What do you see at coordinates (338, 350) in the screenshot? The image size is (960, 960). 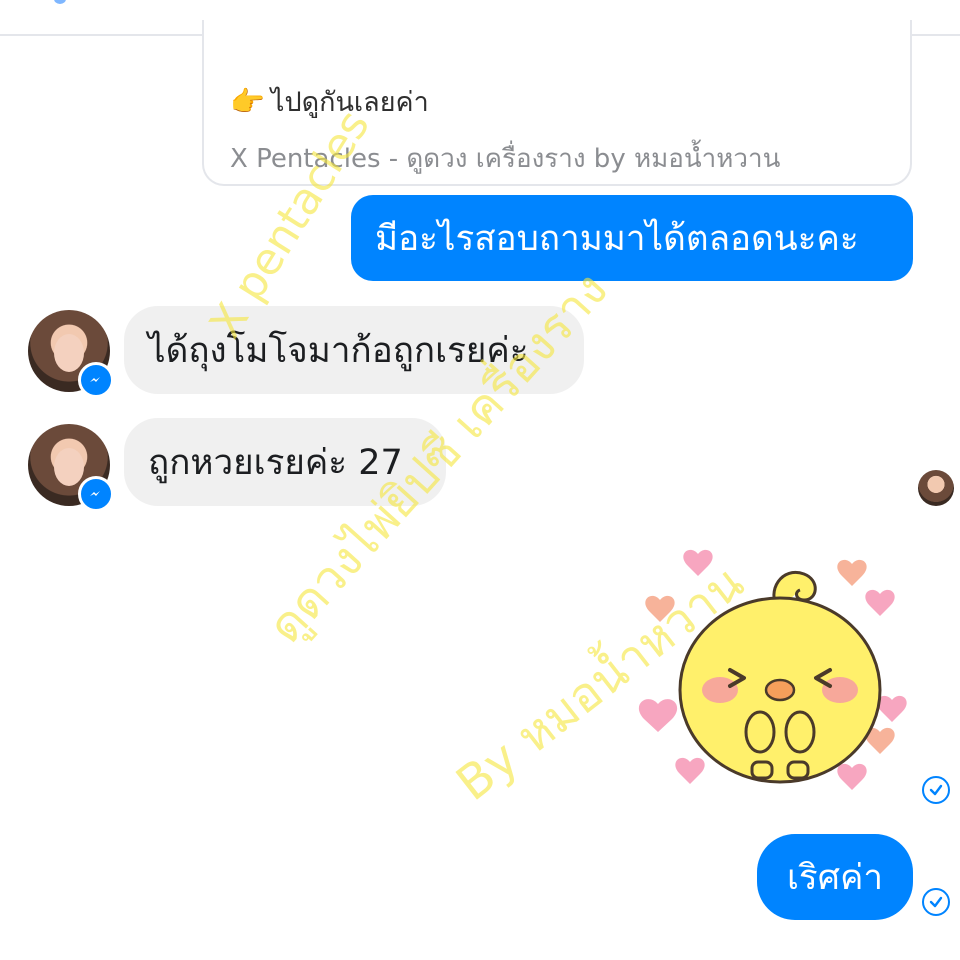 I see `message-text: ได้ถุงโมโจมาก้อถูกเรยค่ะ` at bounding box center [338, 350].